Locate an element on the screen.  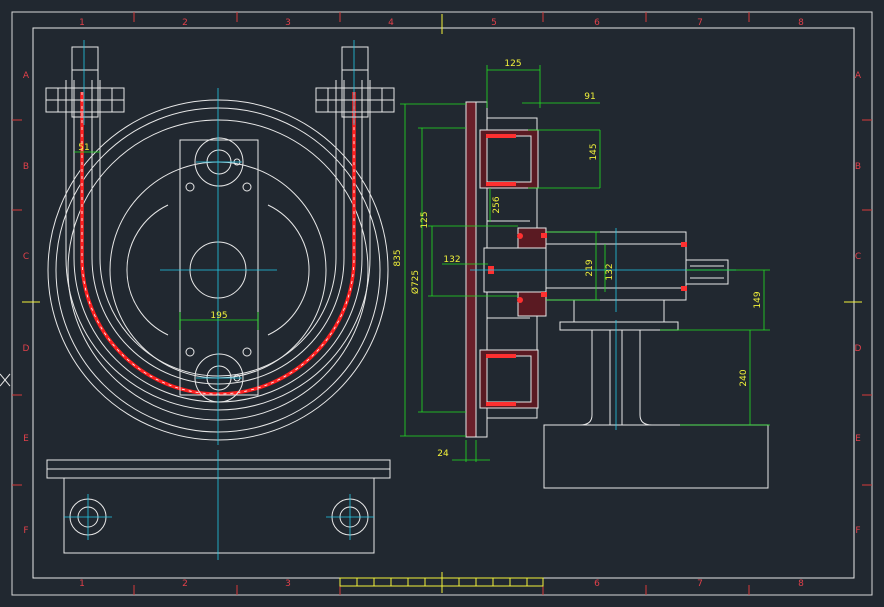
dimension-label: 835 is located at coordinates (398, 257).